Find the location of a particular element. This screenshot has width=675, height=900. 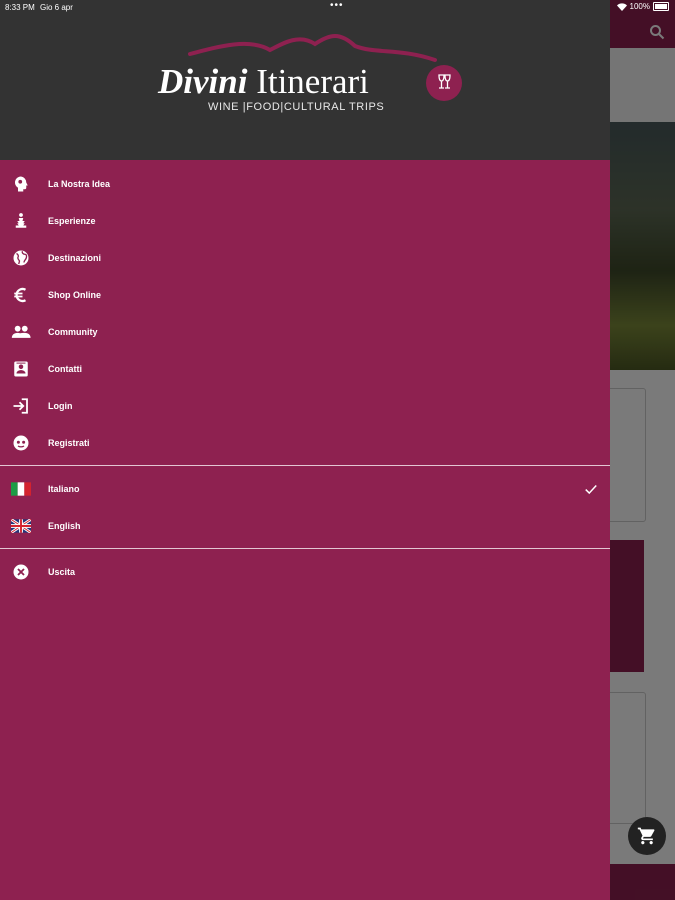

menu-item-label: Contatti is located at coordinates (65, 368).